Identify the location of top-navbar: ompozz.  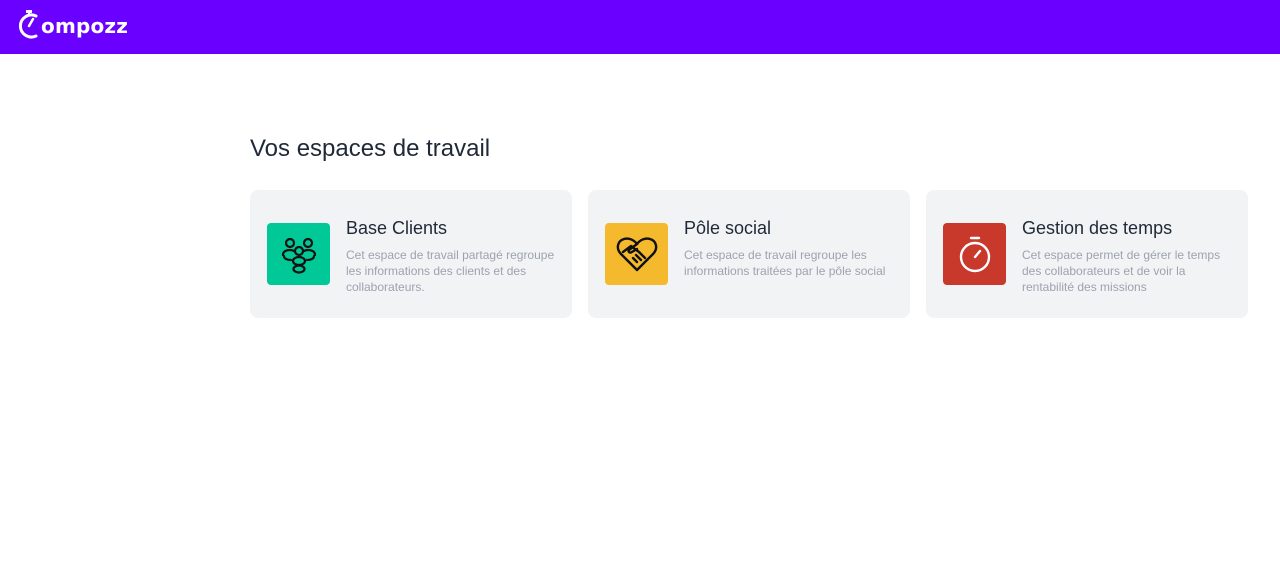
(640, 27).